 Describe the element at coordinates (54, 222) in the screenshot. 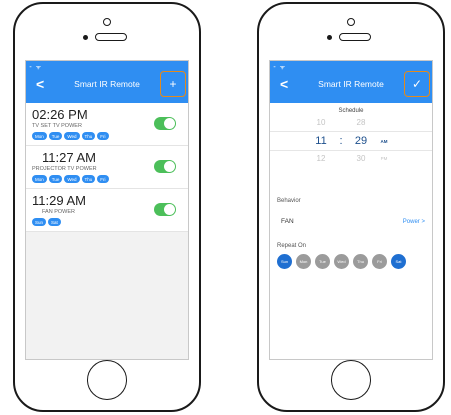

I see `day-pill: Sat` at that location.